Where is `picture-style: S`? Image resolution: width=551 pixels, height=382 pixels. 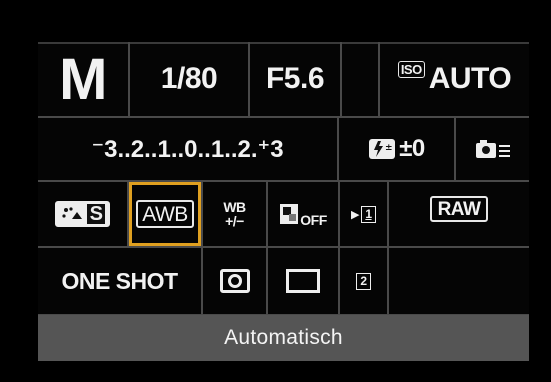 picture-style: S is located at coordinates (82, 214).